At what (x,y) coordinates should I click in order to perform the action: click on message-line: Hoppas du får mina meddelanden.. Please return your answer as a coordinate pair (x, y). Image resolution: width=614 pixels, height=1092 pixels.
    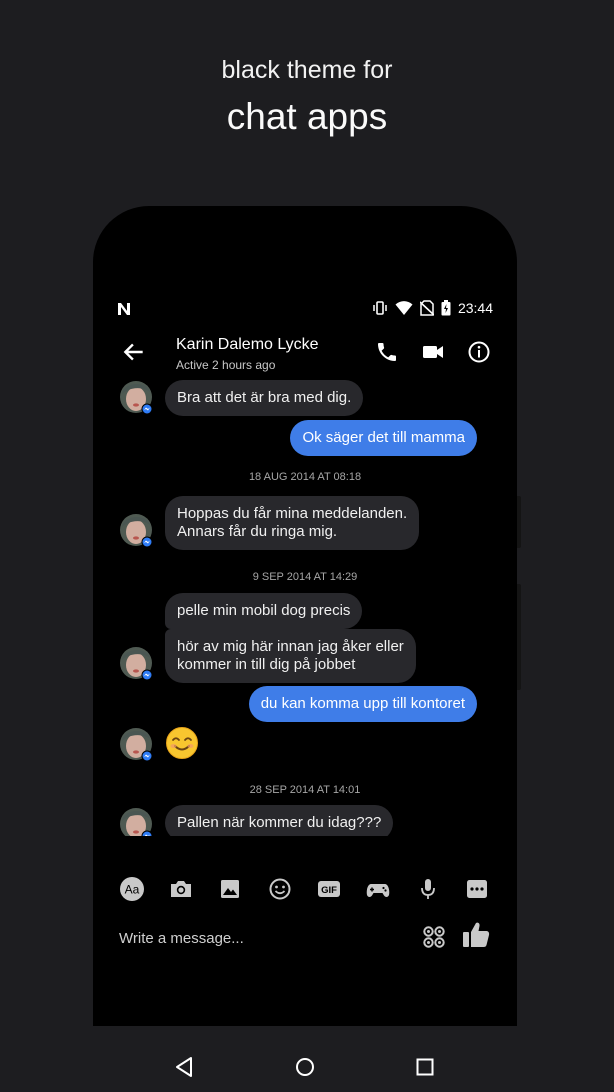
    Looking at the image, I should click on (292, 513).